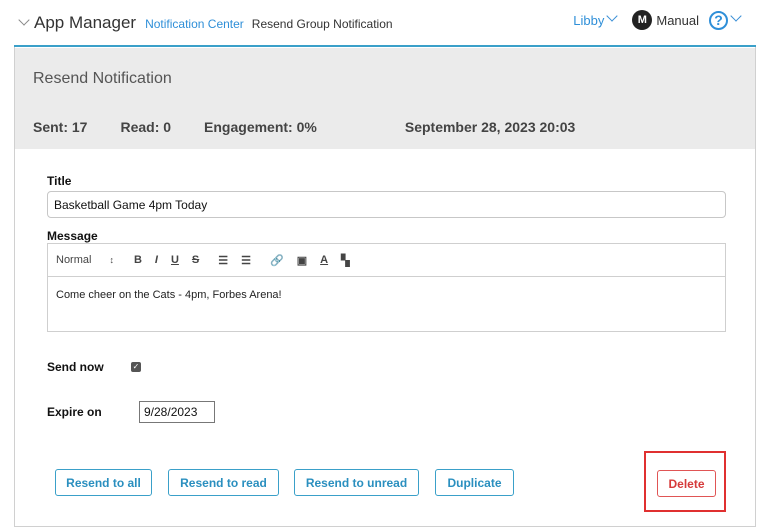  I want to click on manual-icon-glyph: M, so click(642, 20).